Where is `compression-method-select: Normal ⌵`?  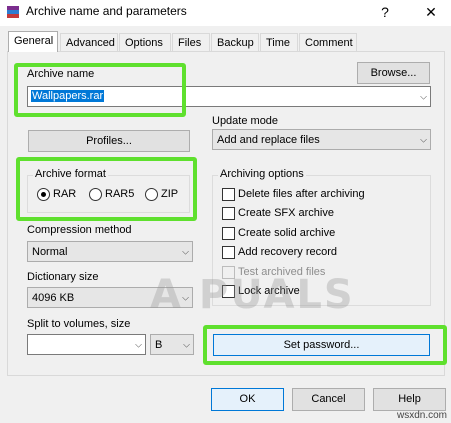
compression-method-select: Normal ⌵ is located at coordinates (110, 251).